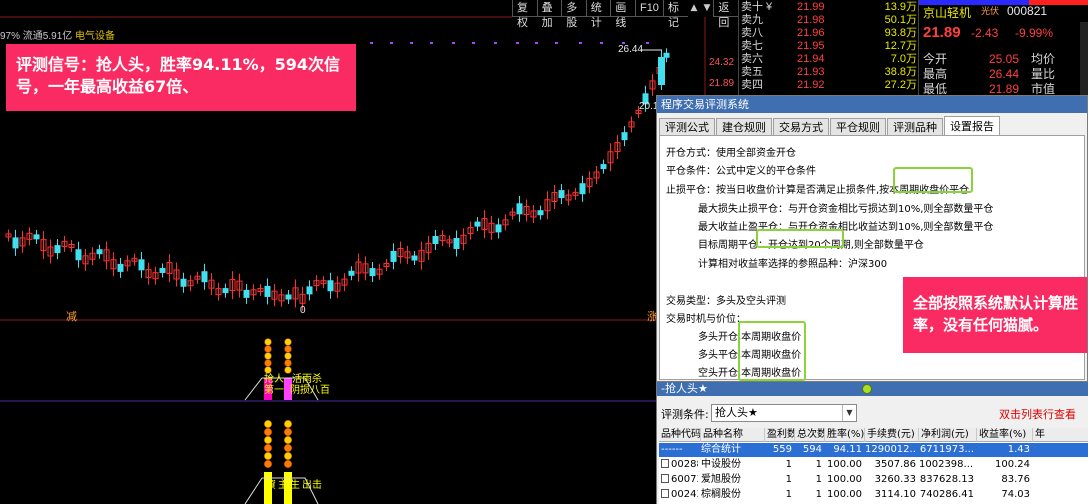  I want to click on chart-toolbar: 复权 叠加 多股 统计 画线 F10 标记 ▲ ▼ 返回, so click(625, 14).